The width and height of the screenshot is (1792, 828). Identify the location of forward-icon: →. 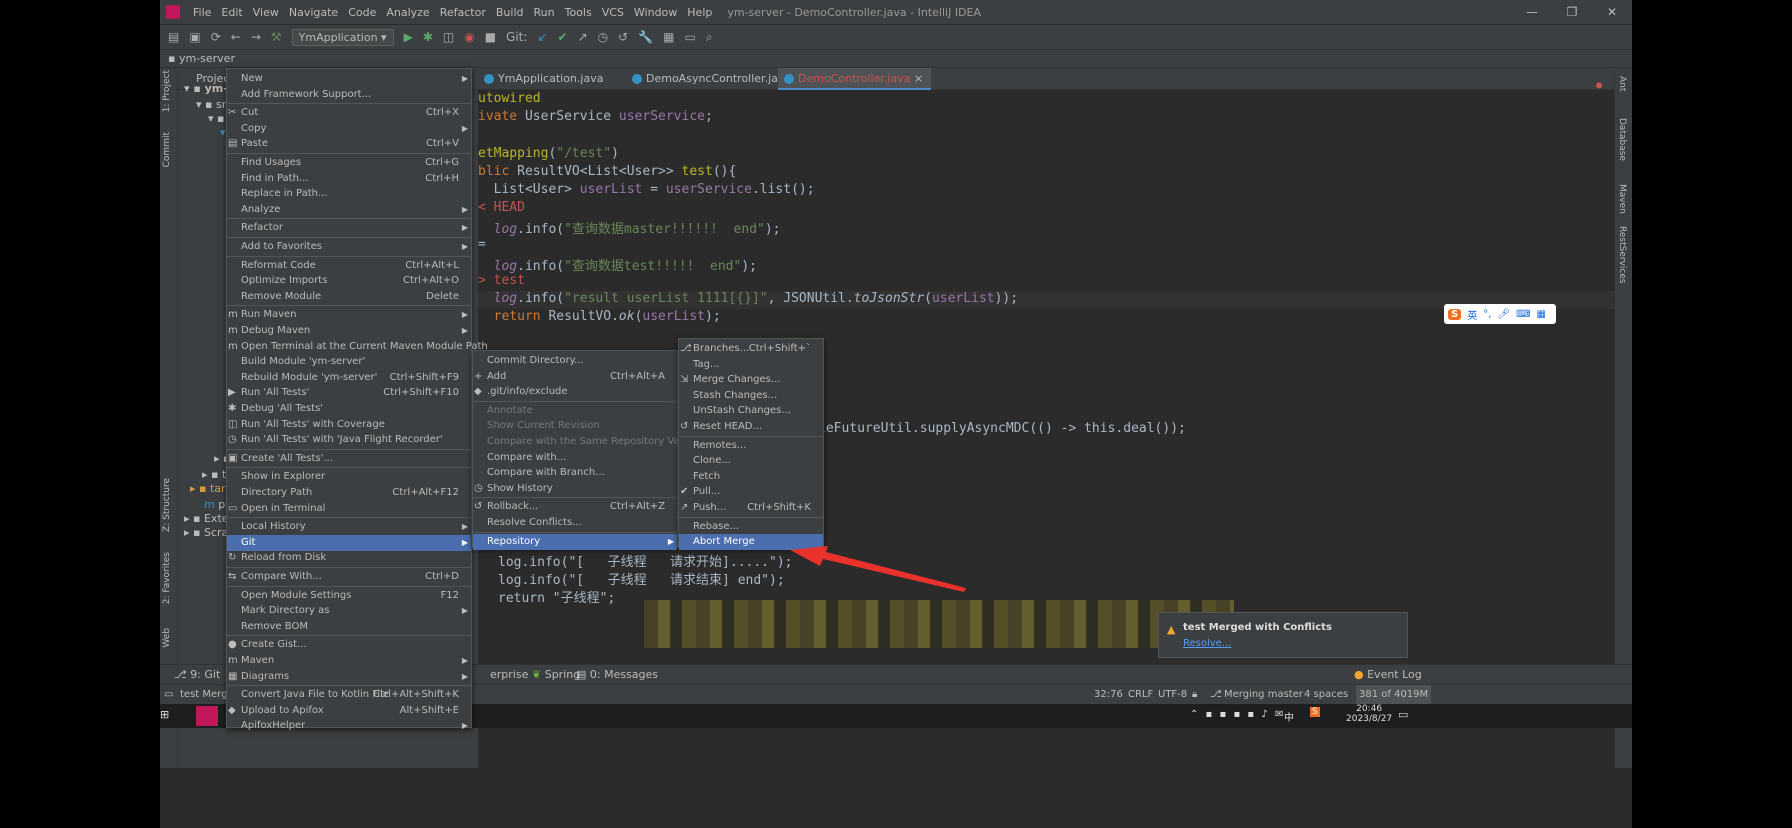
(256, 37).